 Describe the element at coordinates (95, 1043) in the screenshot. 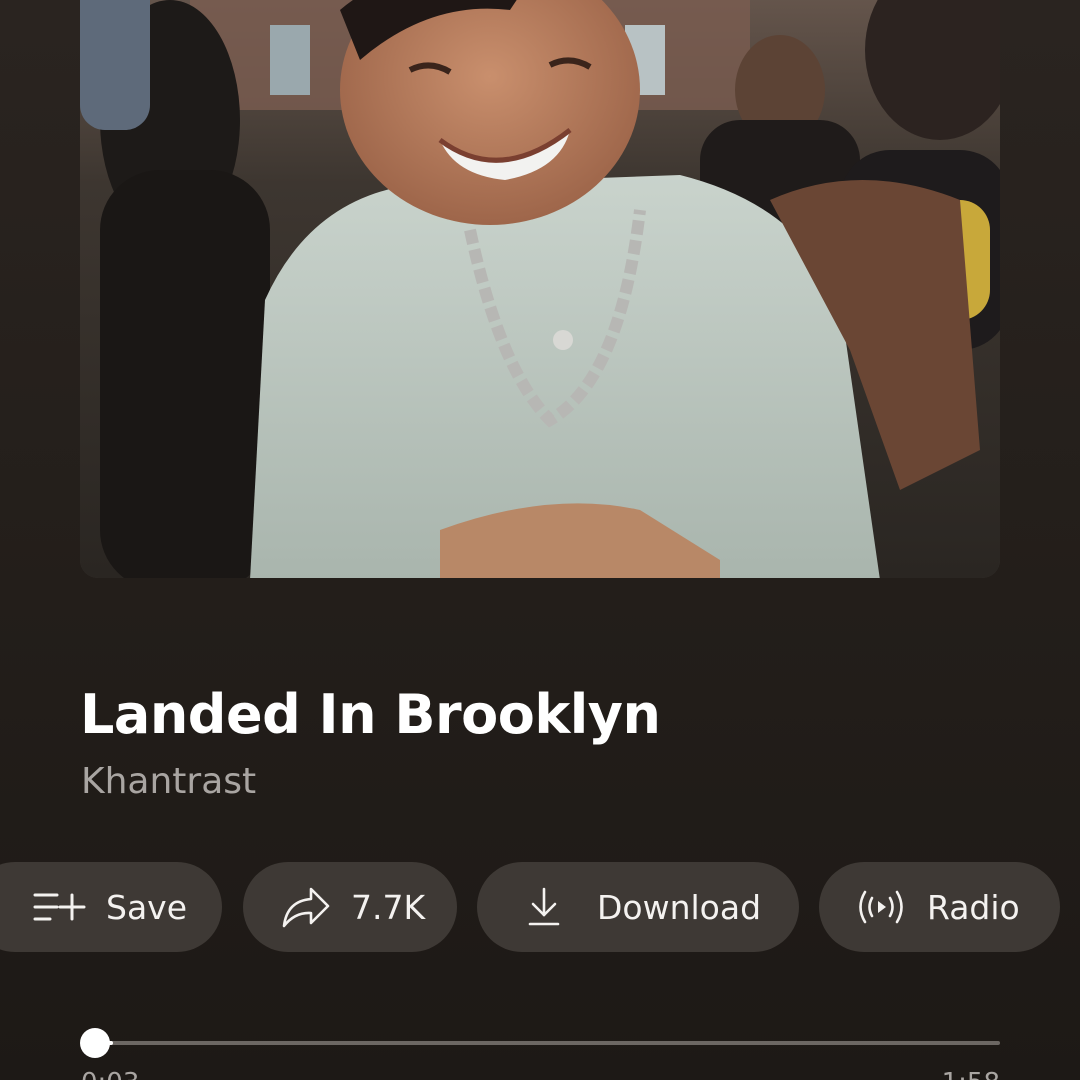

I see `progress-thumb` at that location.